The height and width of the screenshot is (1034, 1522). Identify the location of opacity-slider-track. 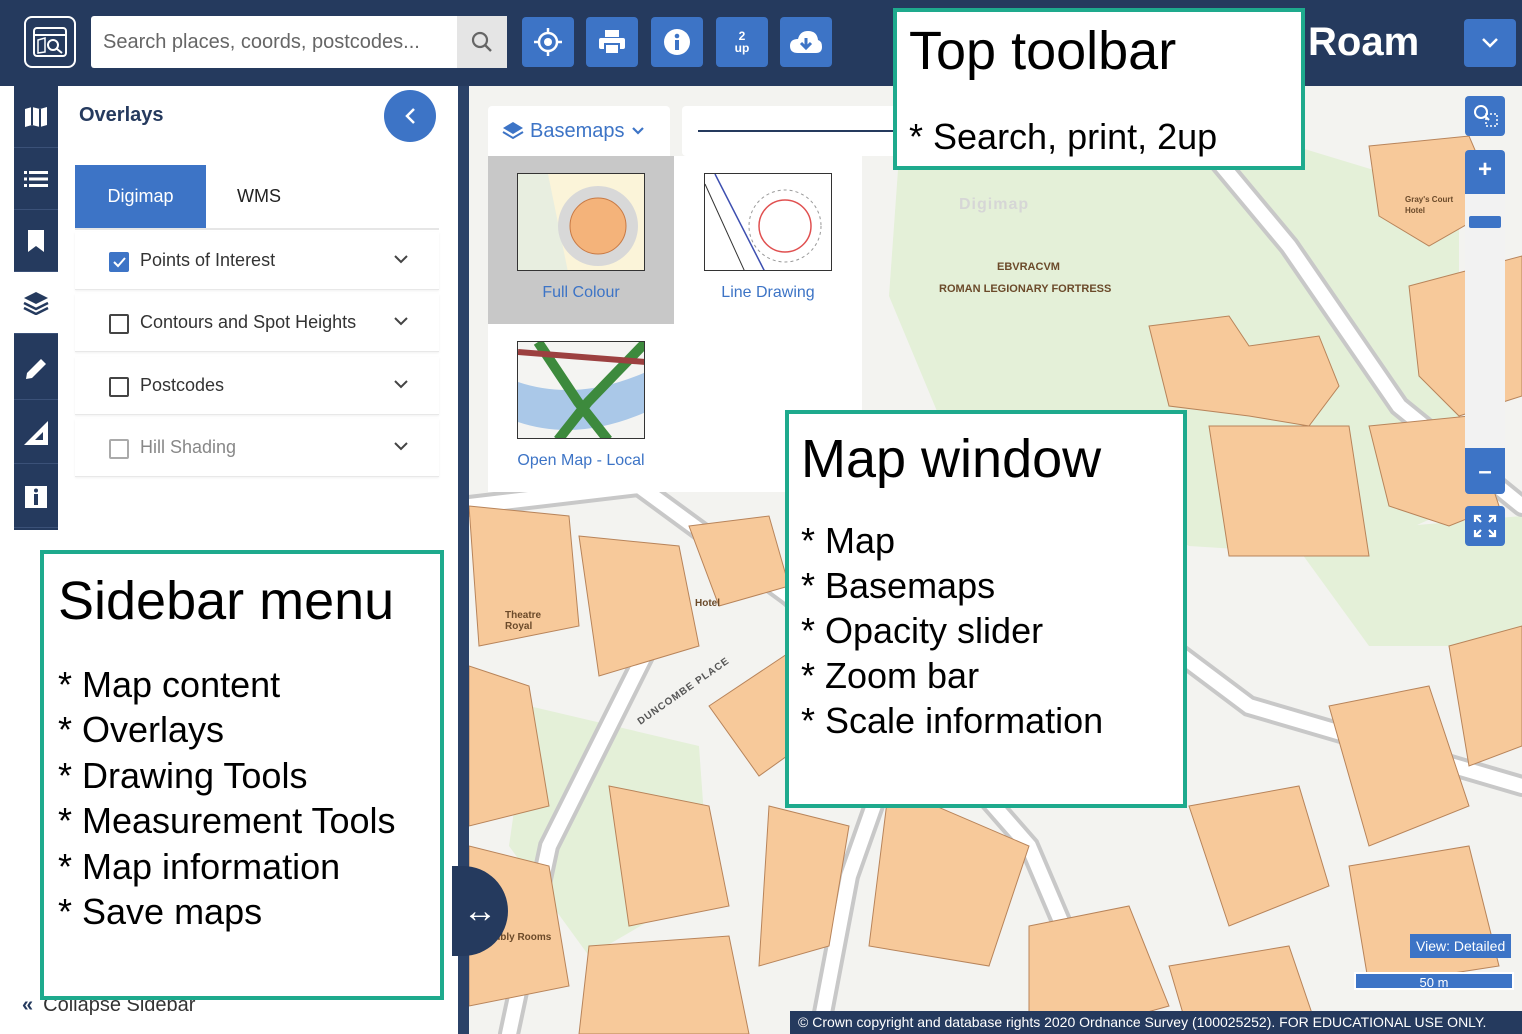
(798, 131).